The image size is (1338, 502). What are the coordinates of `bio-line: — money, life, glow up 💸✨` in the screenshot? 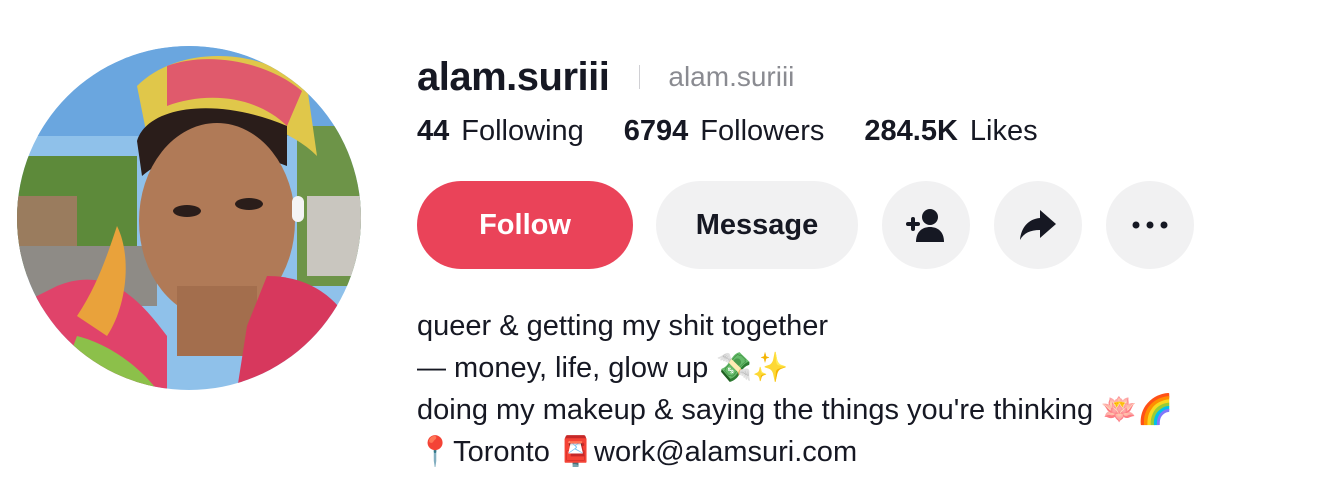 It's located at (603, 368).